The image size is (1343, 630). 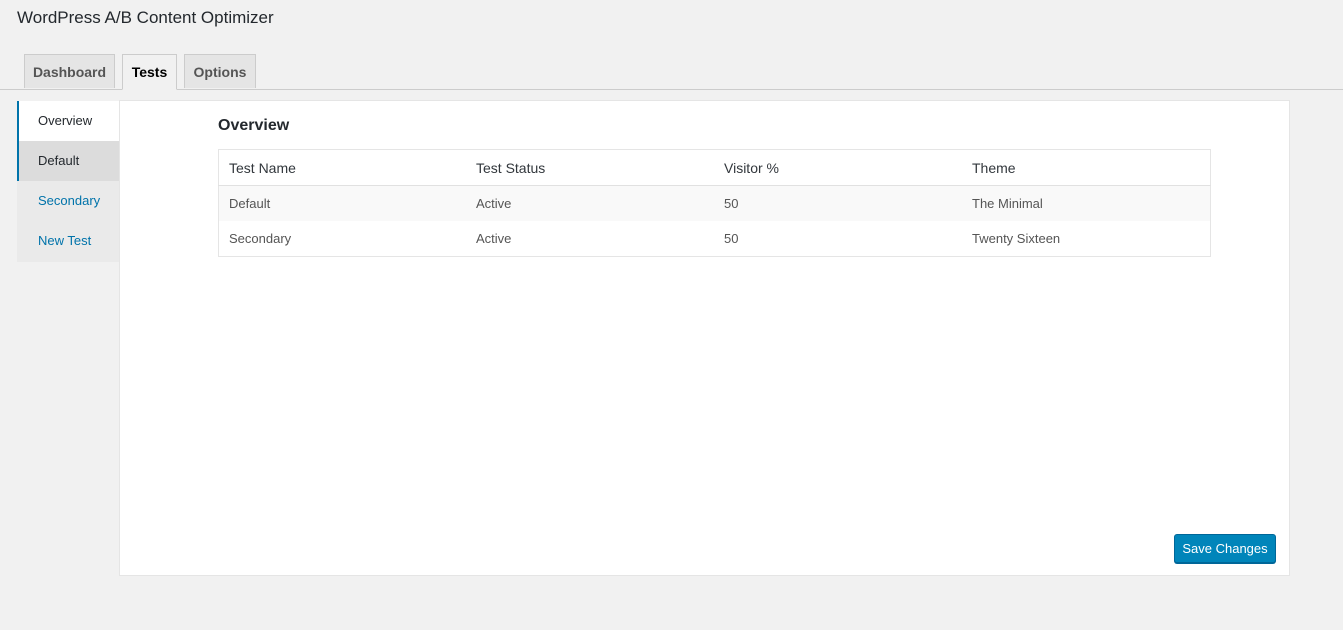 I want to click on cell-theme: Twenty Sixteen, so click(x=1016, y=238).